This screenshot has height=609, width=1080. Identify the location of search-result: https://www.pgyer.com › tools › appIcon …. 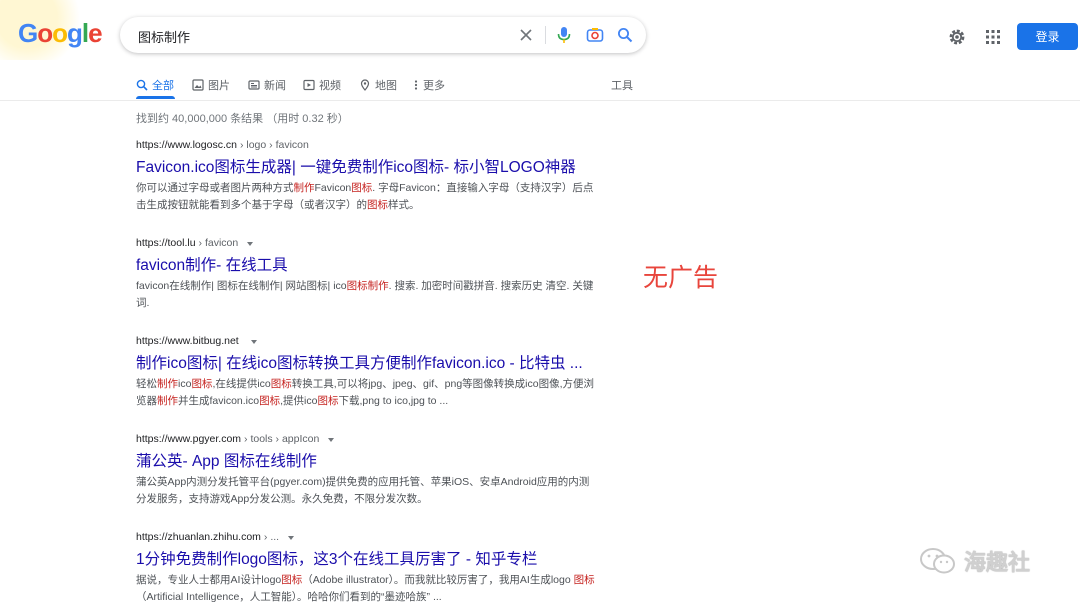
(366, 470).